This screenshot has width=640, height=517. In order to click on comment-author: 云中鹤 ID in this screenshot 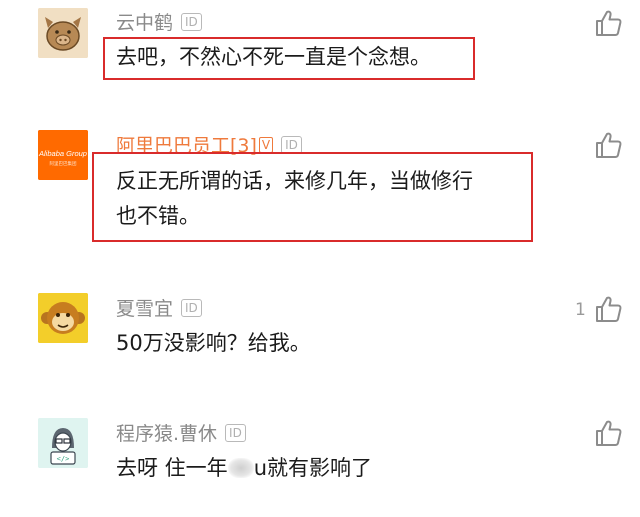, I will do `click(159, 21)`.